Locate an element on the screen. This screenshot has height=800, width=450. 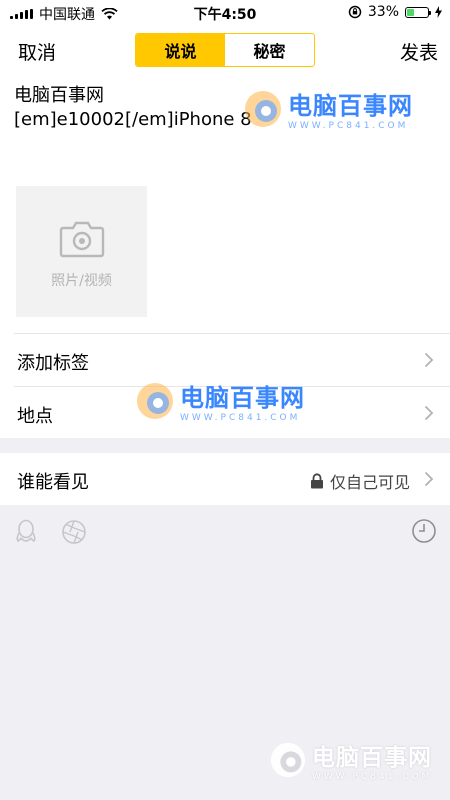
publish-button: 发表 is located at coordinates (419, 51).